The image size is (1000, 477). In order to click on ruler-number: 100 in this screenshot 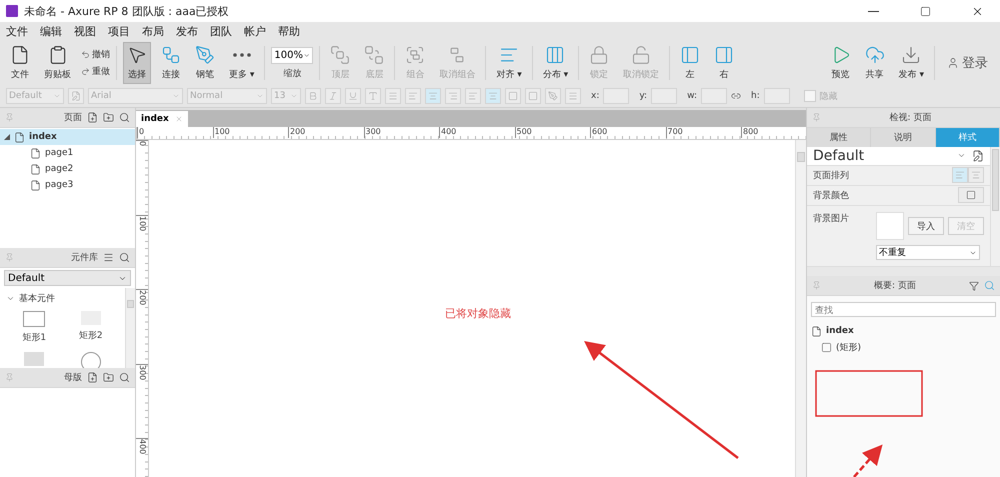, I will do `click(250, 132)`.